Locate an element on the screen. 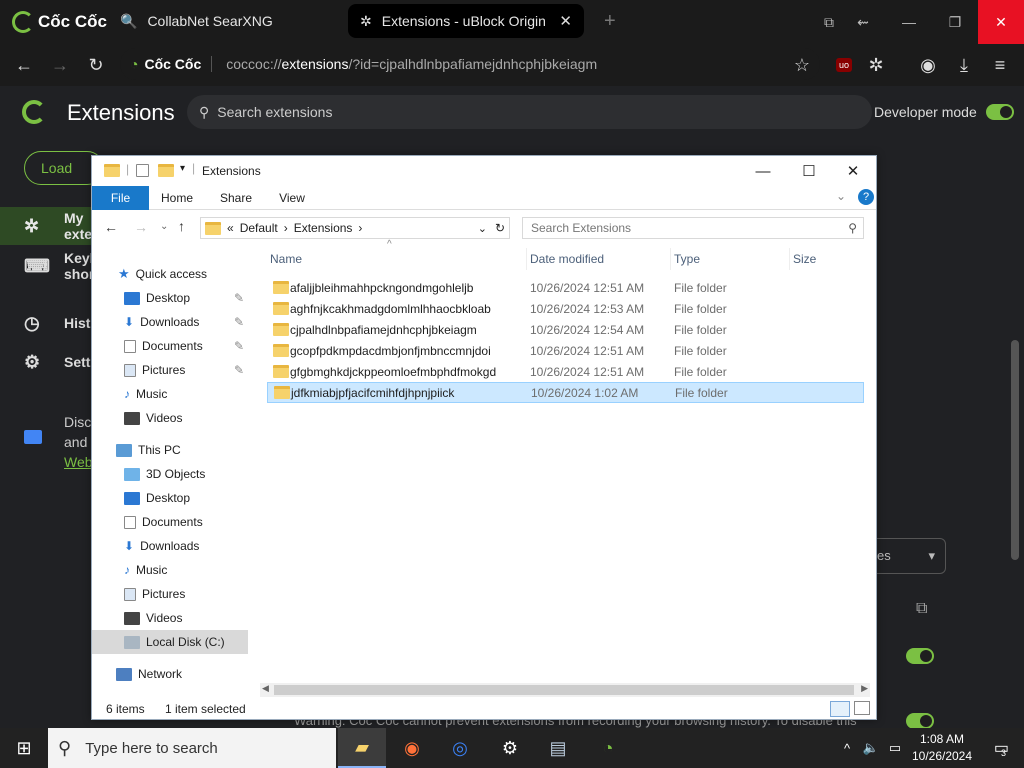 The height and width of the screenshot is (768, 1024). volume-muted-icon: 🔈 is located at coordinates (871, 748).